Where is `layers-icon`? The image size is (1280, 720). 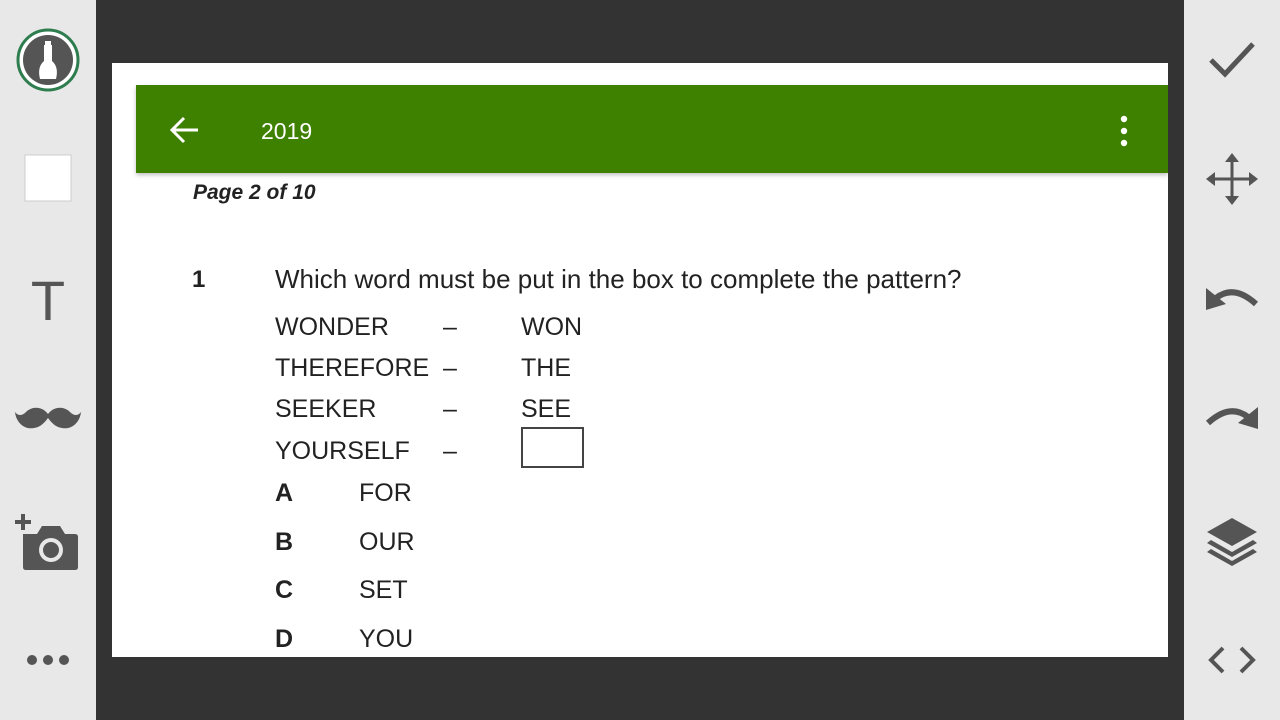
layers-icon is located at coordinates (1232, 542).